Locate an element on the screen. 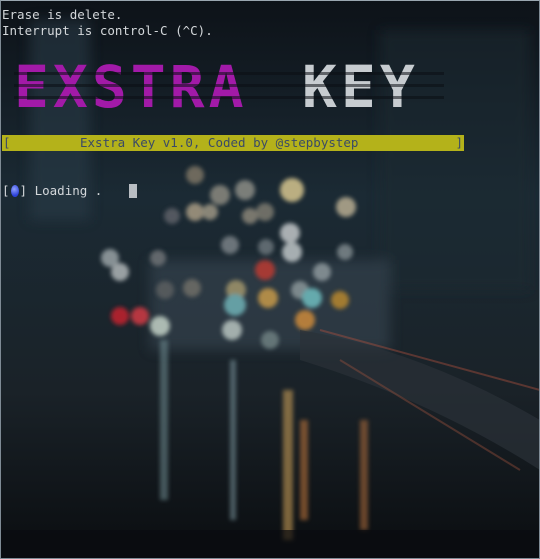  loading-status: [] Loading . is located at coordinates (52, 191).